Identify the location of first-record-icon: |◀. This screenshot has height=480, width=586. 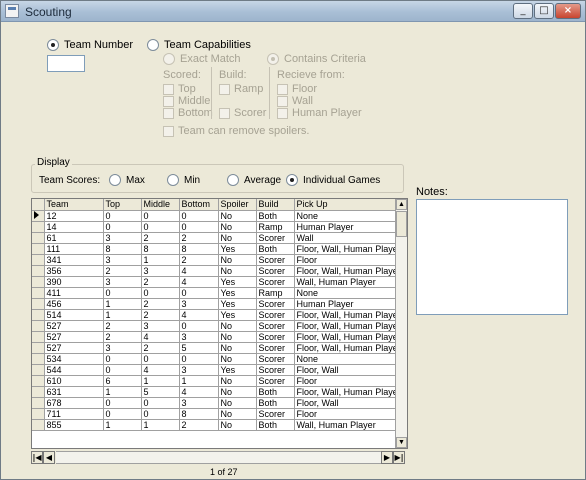
(37, 457).